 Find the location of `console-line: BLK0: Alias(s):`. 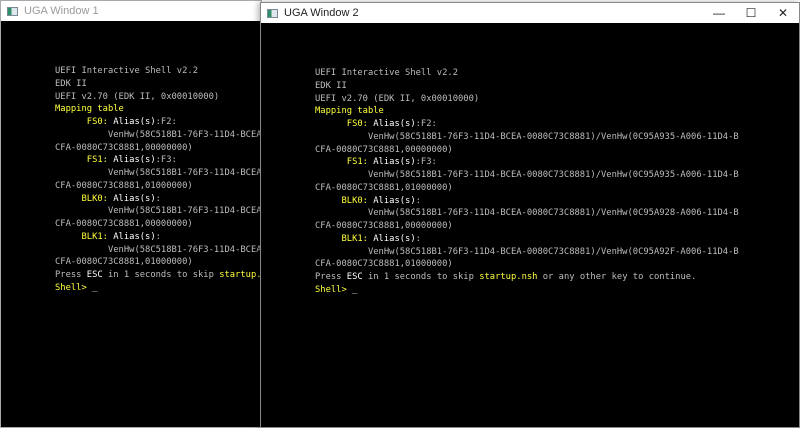

console-line: BLK0: Alias(s): is located at coordinates (158, 199).